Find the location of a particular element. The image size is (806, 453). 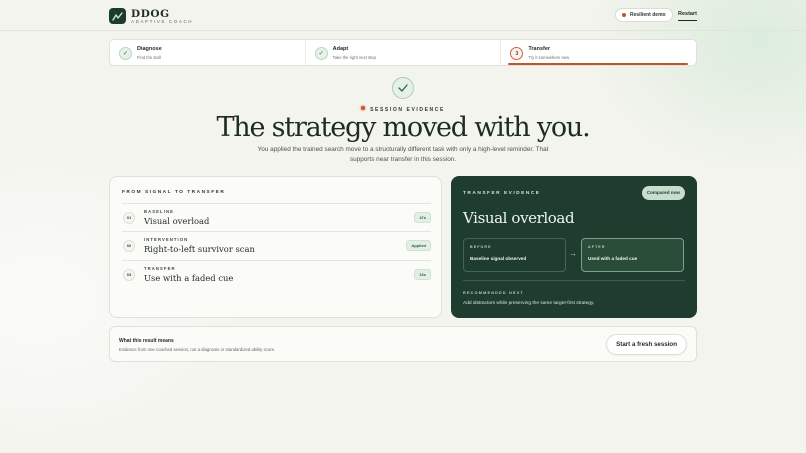

step-diagnose: ✓ Diagnose Find the stall is located at coordinates (208, 52).